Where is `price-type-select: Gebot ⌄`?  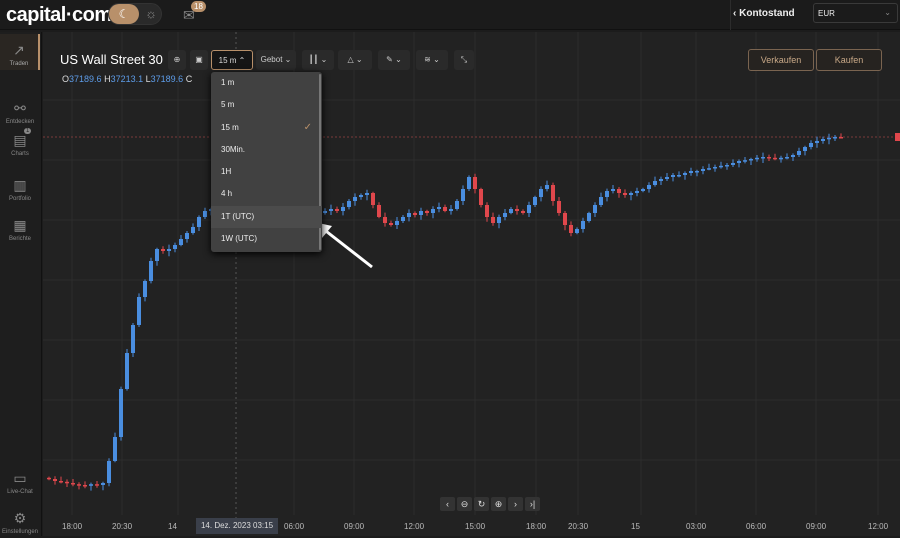
price-type-select: Gebot ⌄ is located at coordinates (276, 60).